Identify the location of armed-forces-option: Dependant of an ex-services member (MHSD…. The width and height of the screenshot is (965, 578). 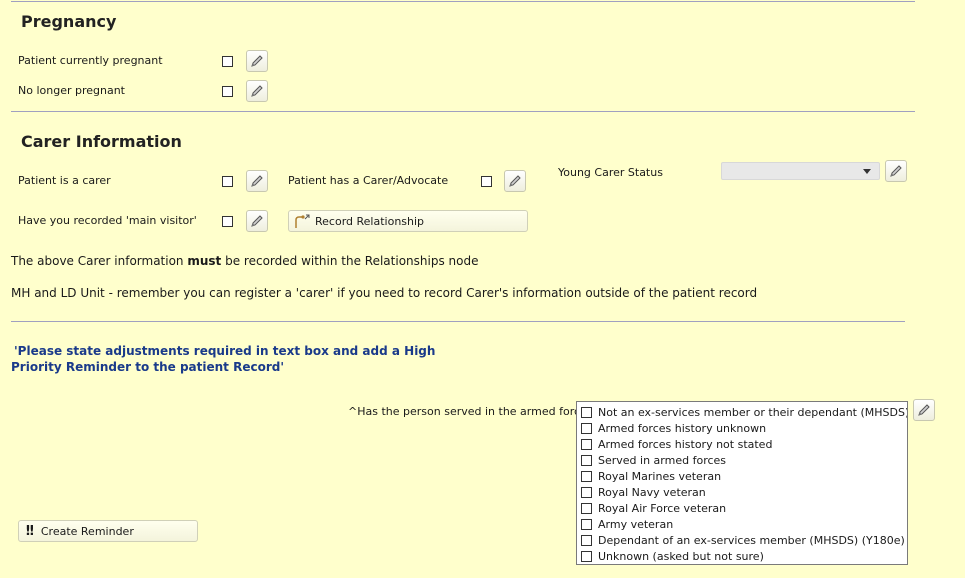
(742, 540).